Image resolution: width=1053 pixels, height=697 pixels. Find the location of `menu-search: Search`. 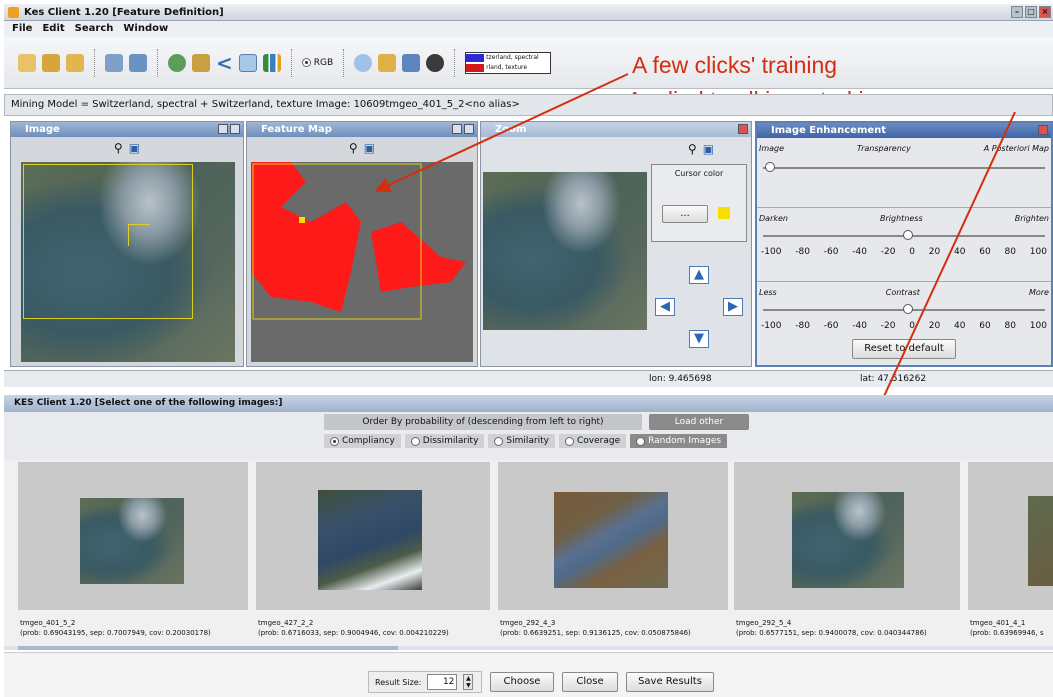

menu-search: Search is located at coordinates (94, 29).